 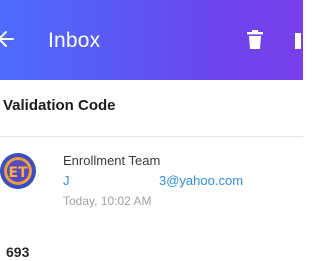 What do you see at coordinates (66, 181) in the screenshot?
I see `sender-email-local: J` at bounding box center [66, 181].